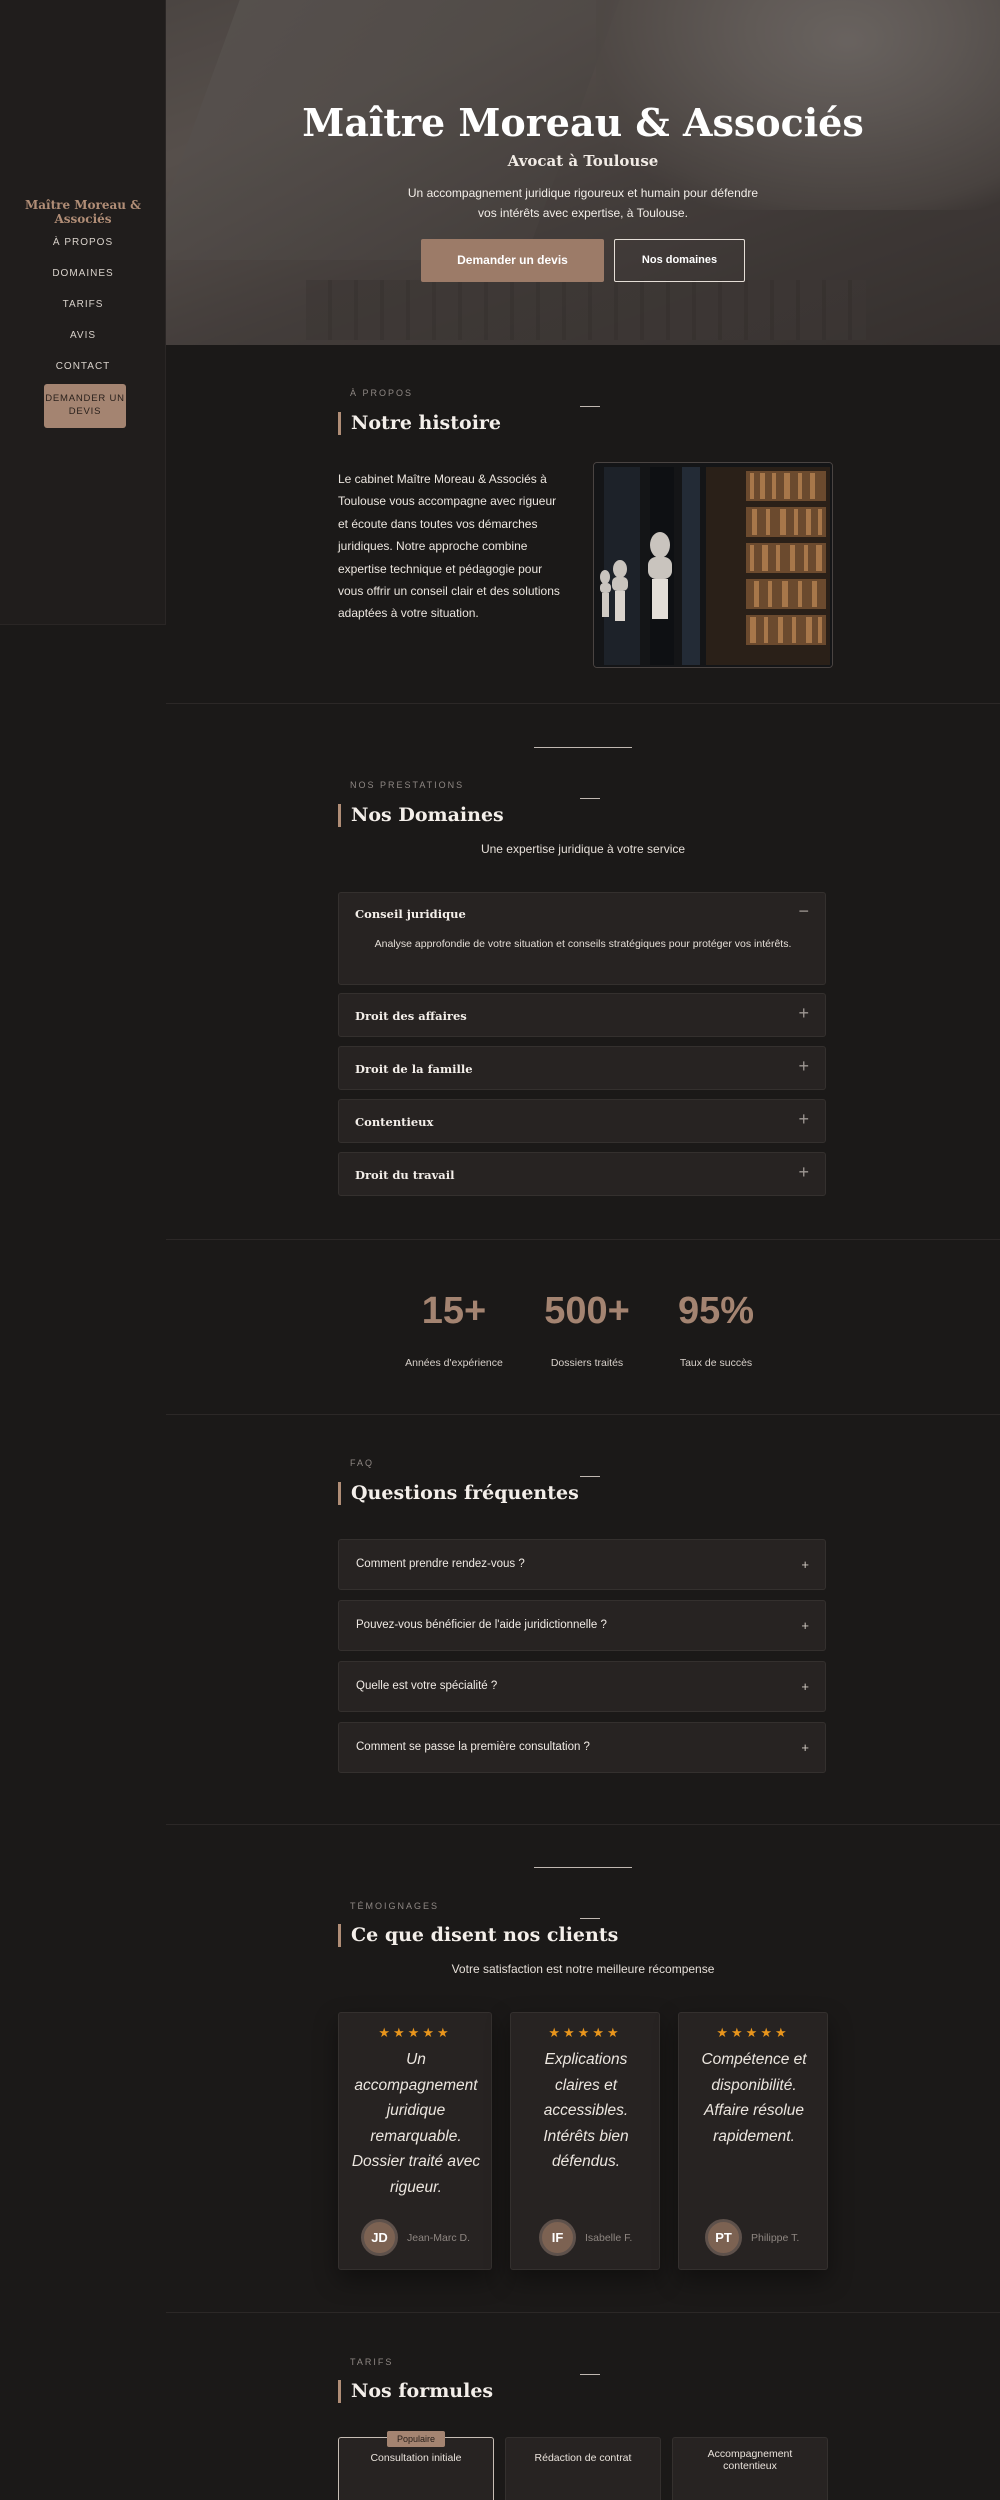 This screenshot has width=1000, height=2500. I want to click on stat-label-experience: Années d'expérience, so click(454, 1363).